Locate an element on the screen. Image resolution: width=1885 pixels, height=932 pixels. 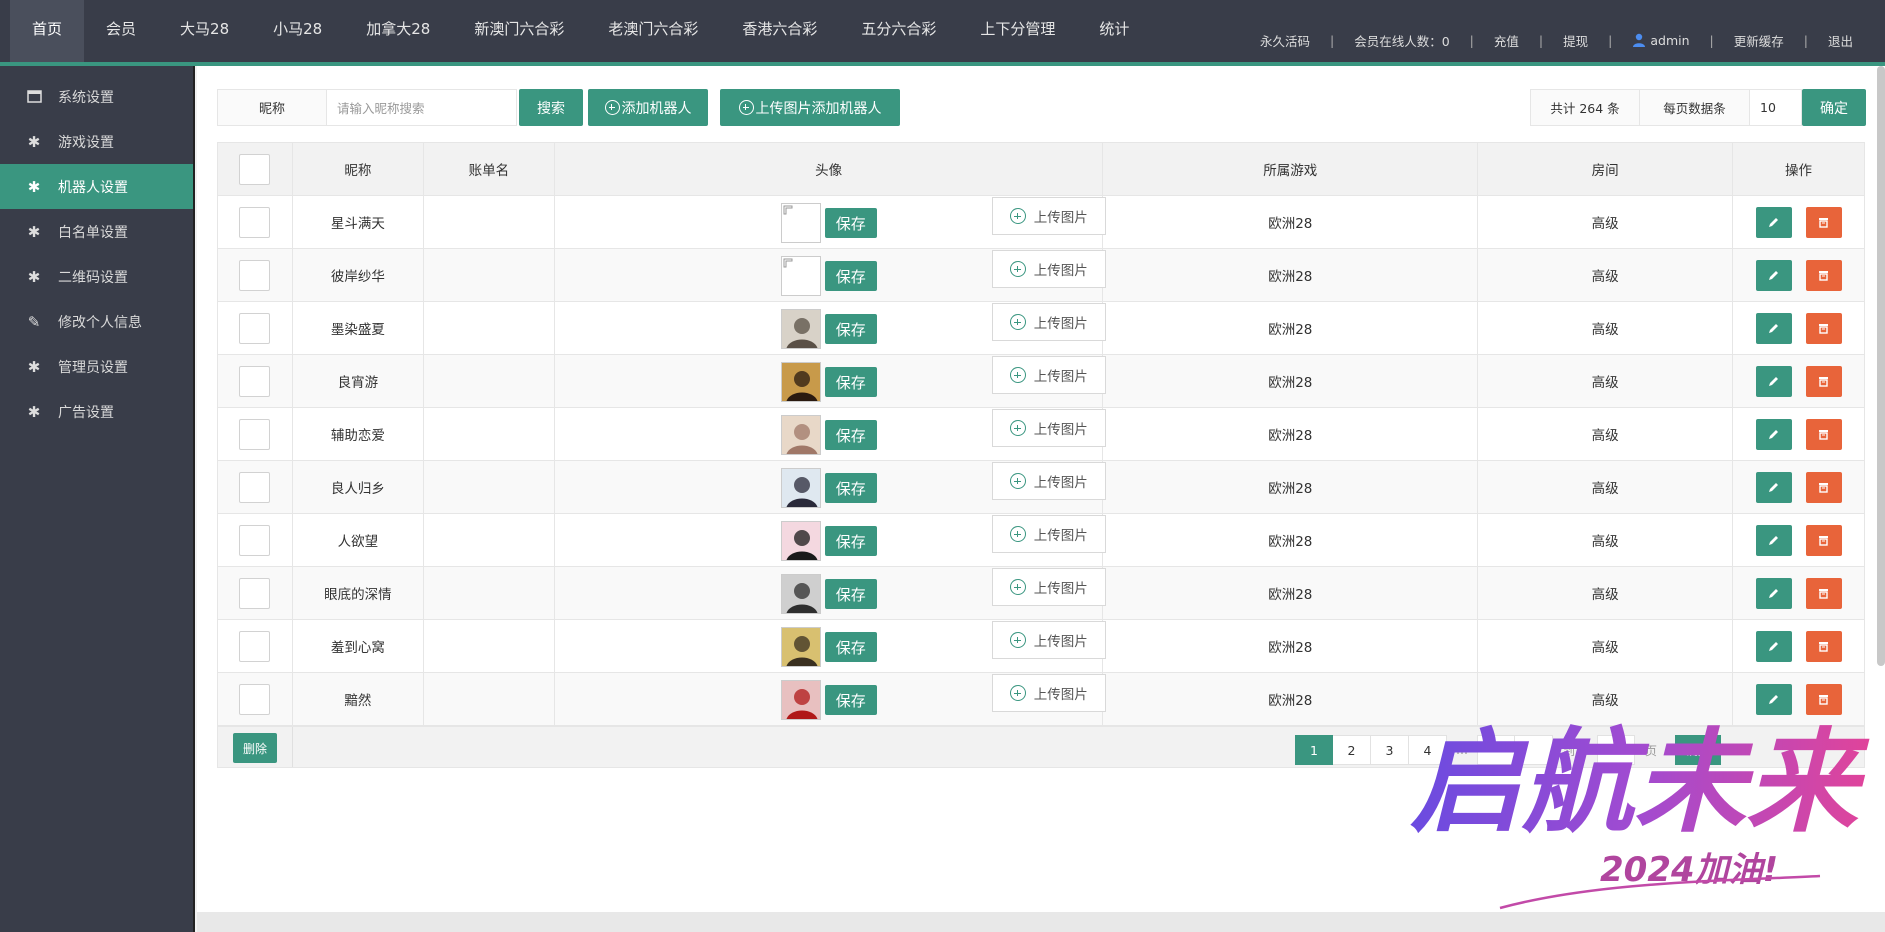
withdraw-link: 提现 is located at coordinates (1575, 40).